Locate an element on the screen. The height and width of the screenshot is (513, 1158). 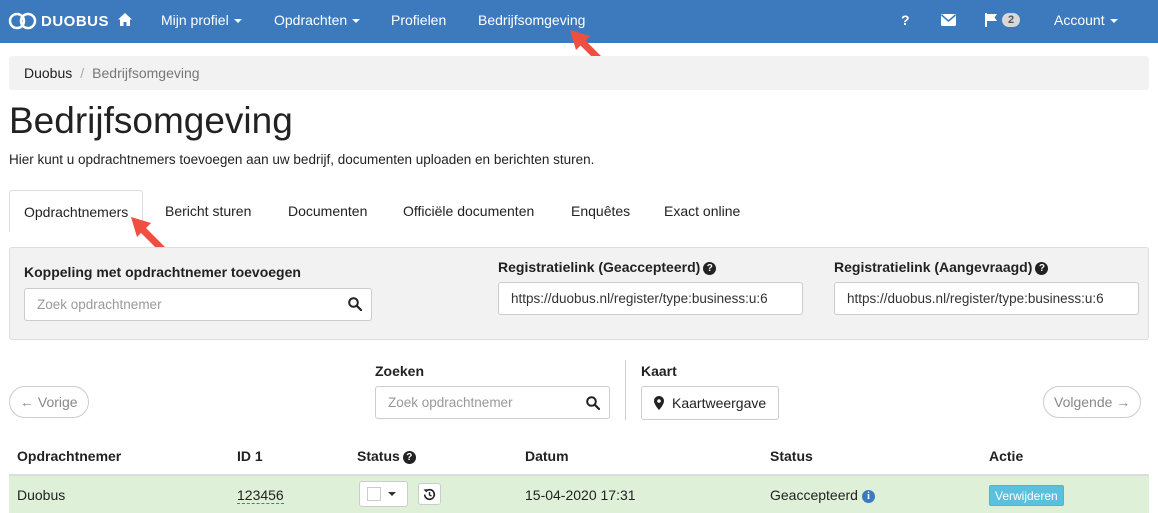
delete-button: Verwijderen is located at coordinates (1026, 495).